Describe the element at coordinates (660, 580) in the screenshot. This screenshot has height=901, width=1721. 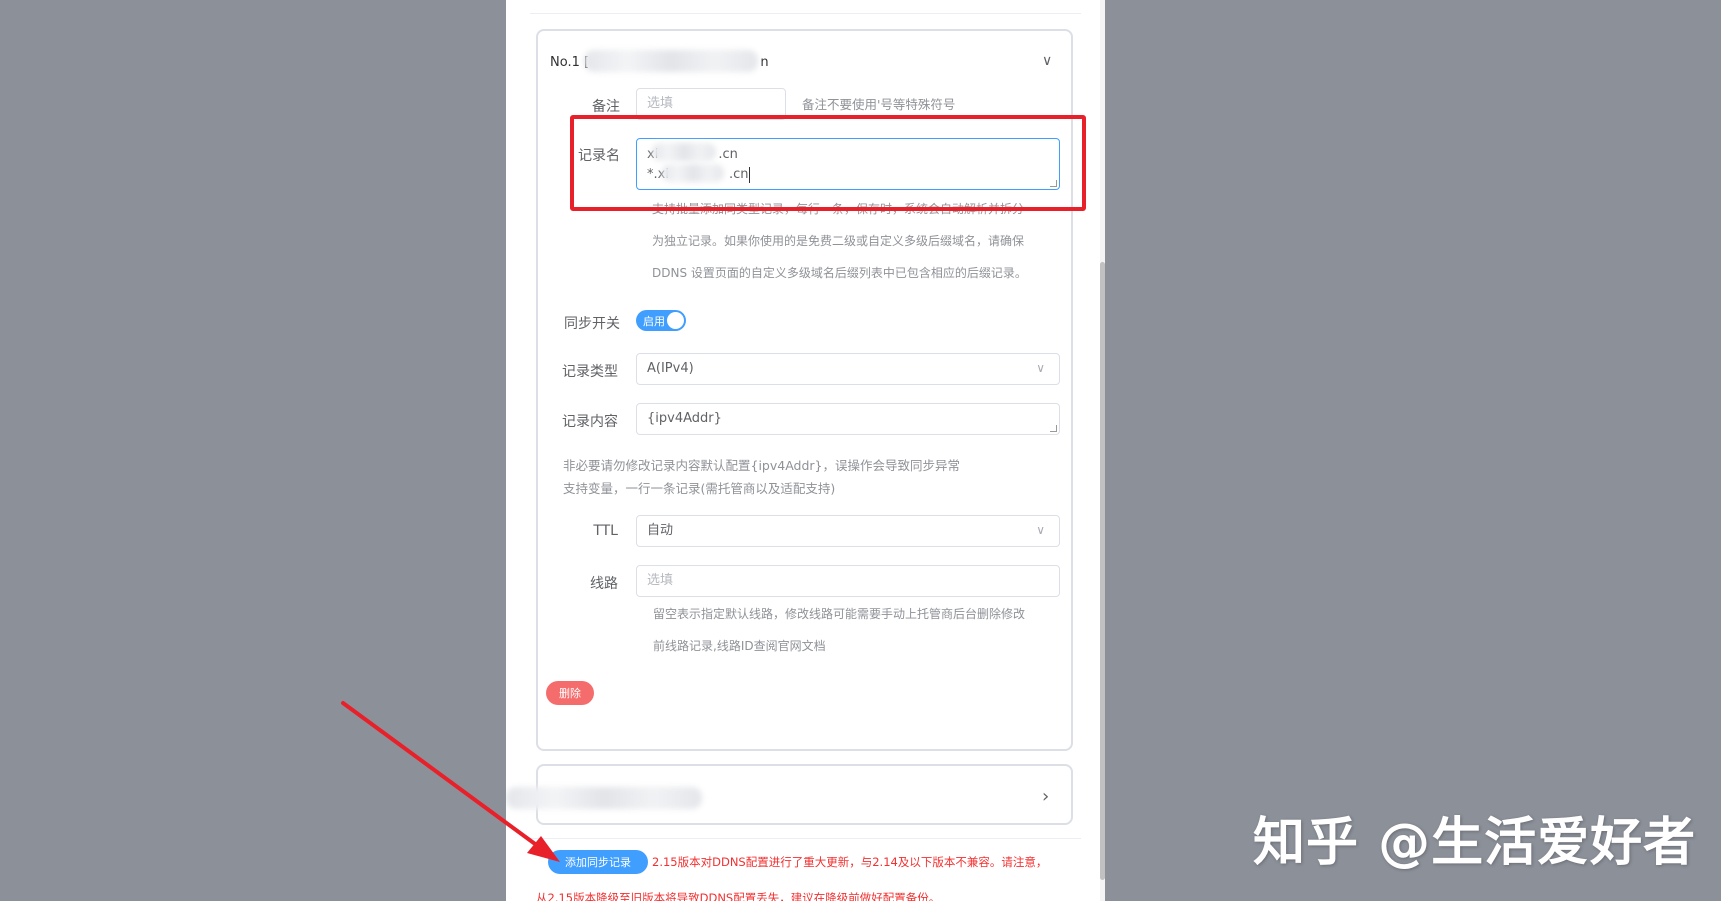
I see `line-placeholder: 选填` at that location.